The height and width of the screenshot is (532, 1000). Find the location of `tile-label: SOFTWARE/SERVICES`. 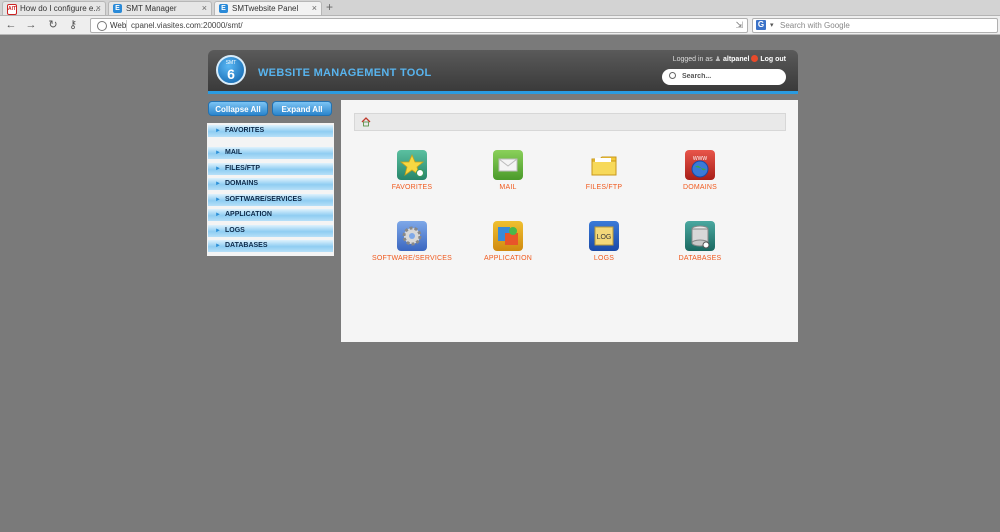

tile-label: SOFTWARE/SERVICES is located at coordinates (412, 258).